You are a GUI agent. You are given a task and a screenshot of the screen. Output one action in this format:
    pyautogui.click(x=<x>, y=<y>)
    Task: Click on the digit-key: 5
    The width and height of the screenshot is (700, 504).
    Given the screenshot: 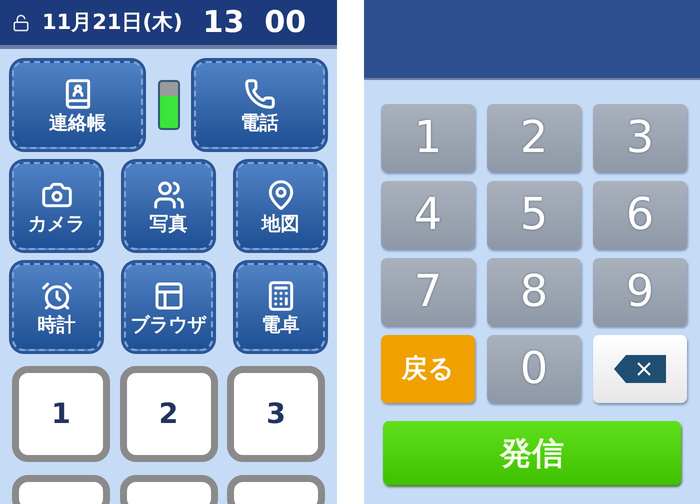 What is the action you would take?
    pyautogui.click(x=534, y=215)
    